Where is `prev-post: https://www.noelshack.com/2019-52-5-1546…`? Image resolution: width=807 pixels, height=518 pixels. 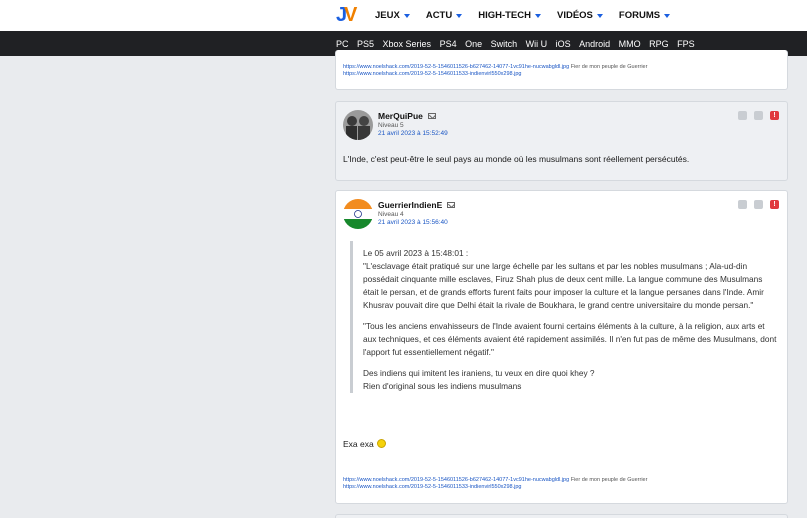
prev-post: https://www.noelshack.com/2019-52-5-1546… is located at coordinates (561, 70).